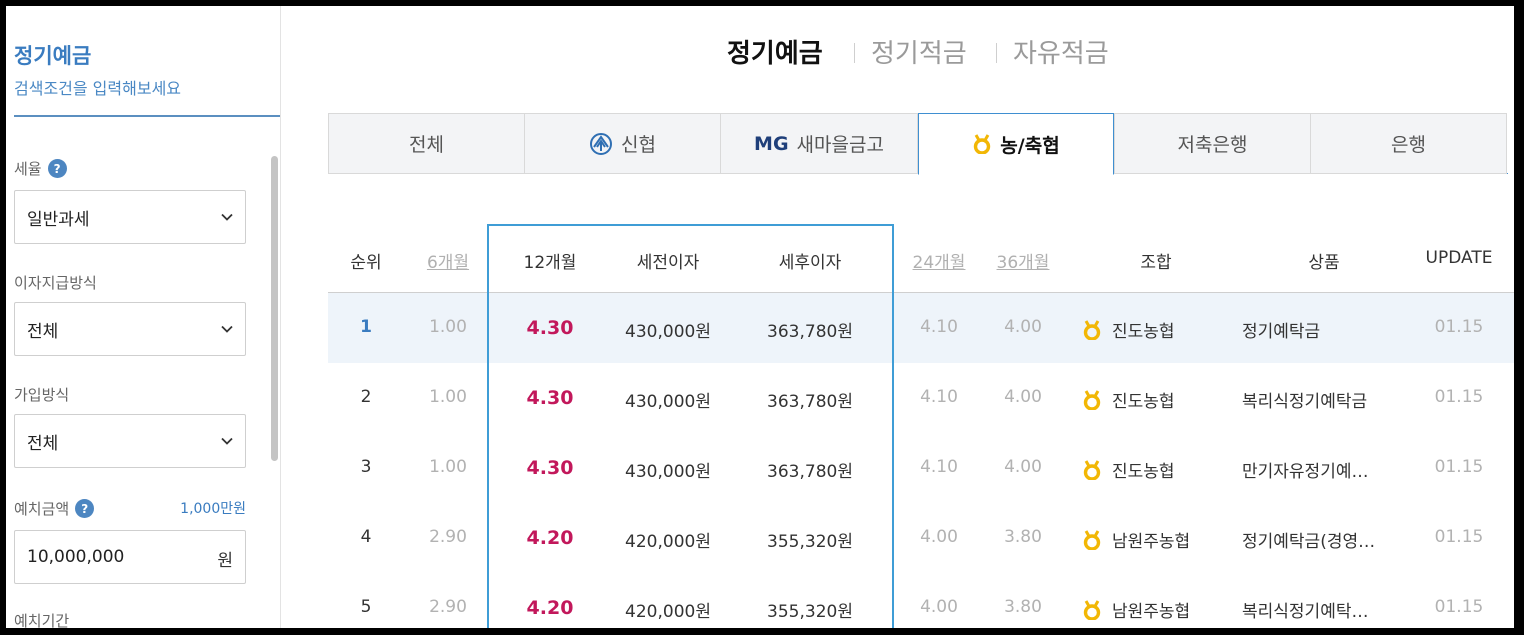  Describe the element at coordinates (76, 557) in the screenshot. I see `deposit-amount-value: 10,000,000` at that location.